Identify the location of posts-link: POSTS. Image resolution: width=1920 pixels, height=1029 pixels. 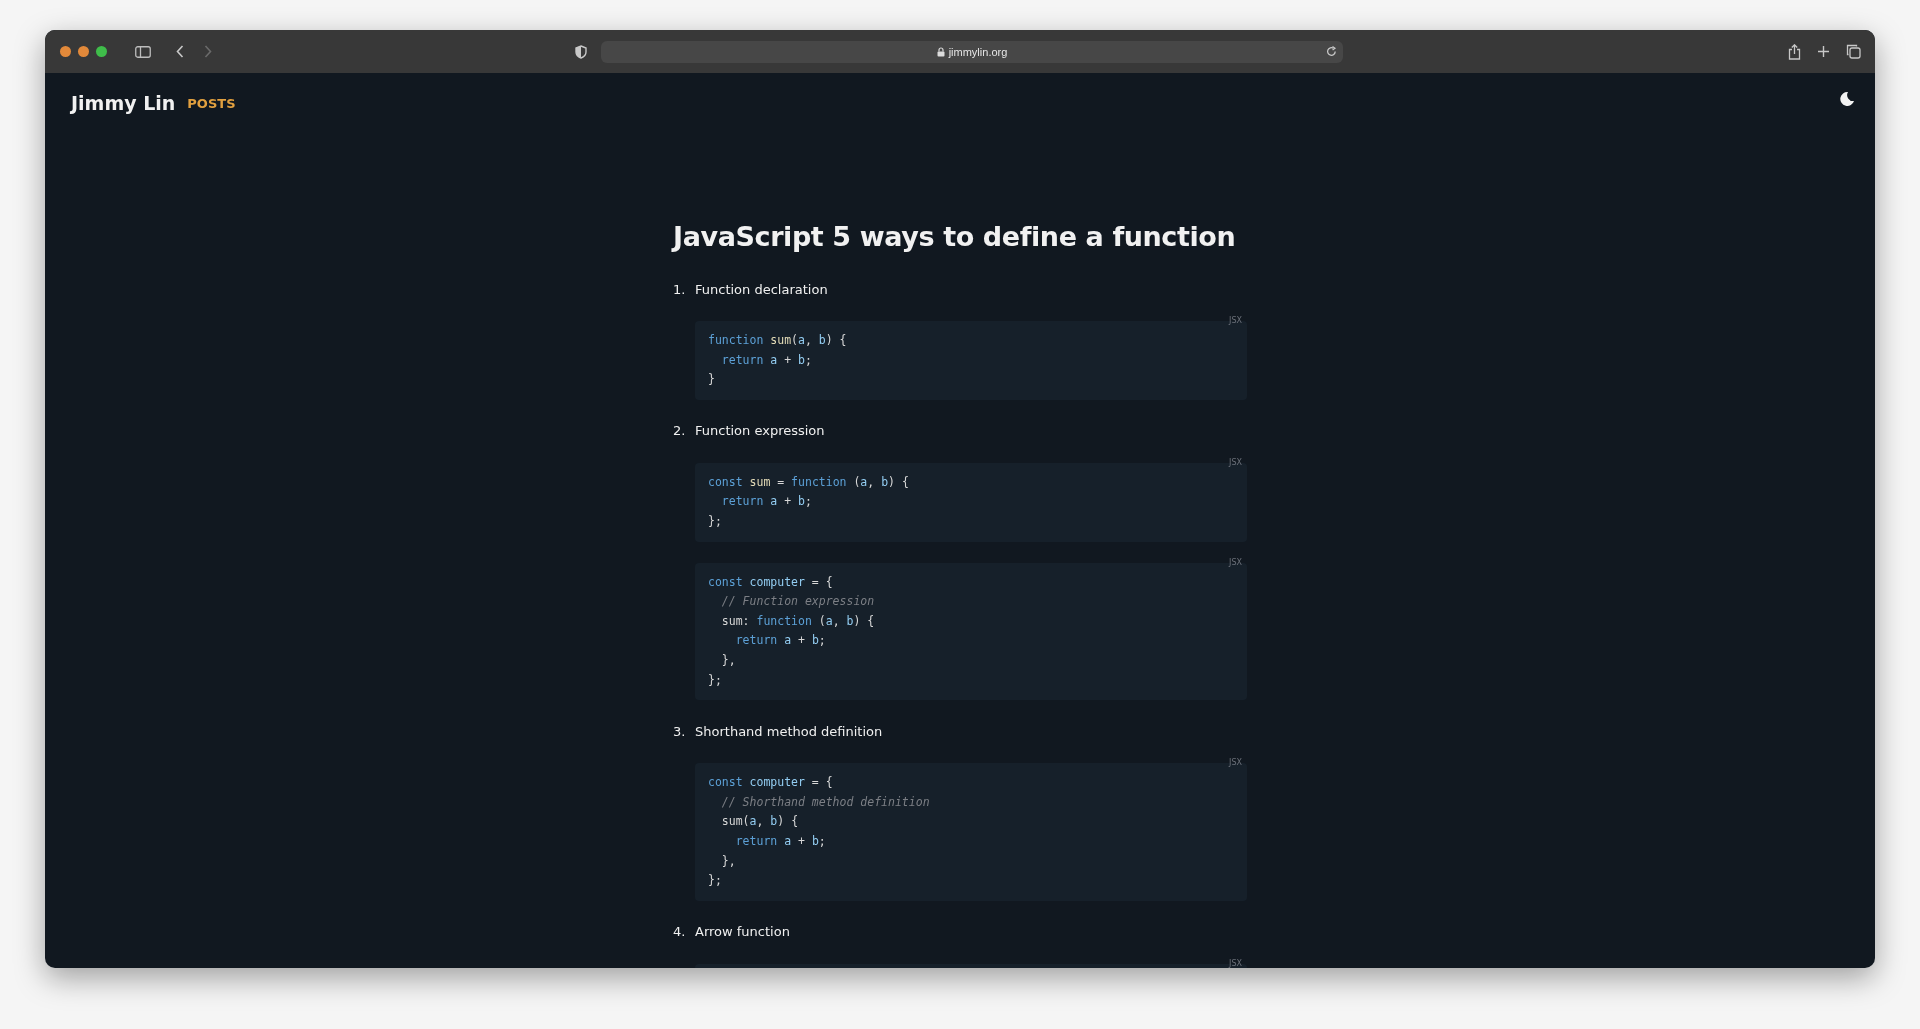
(211, 103).